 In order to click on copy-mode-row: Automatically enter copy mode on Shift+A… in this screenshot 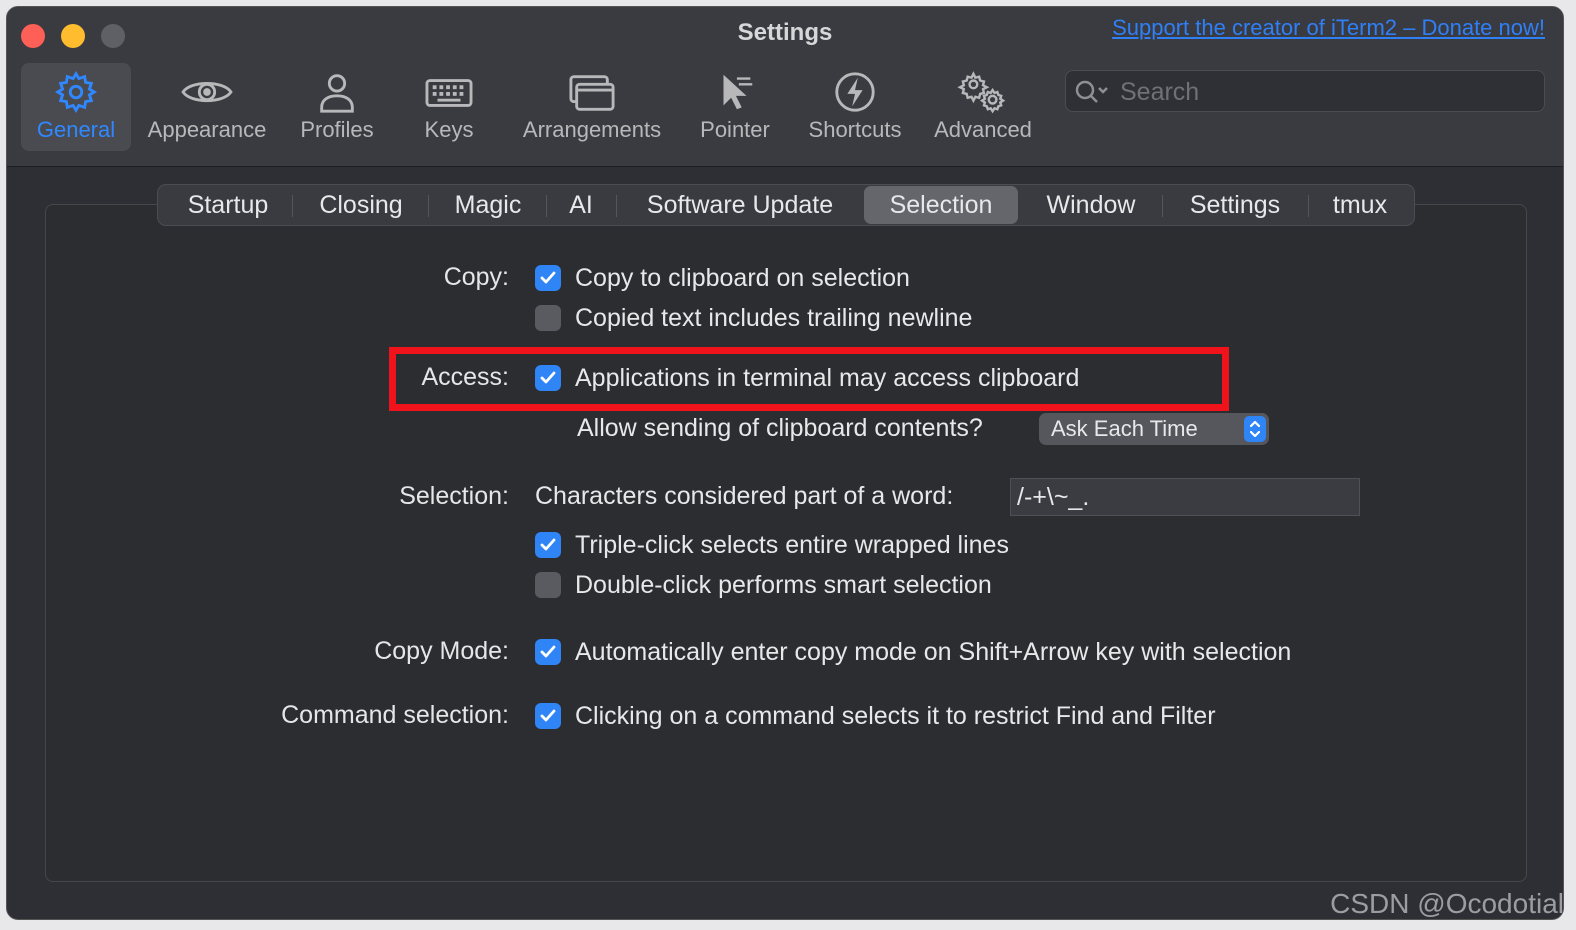, I will do `click(913, 652)`.